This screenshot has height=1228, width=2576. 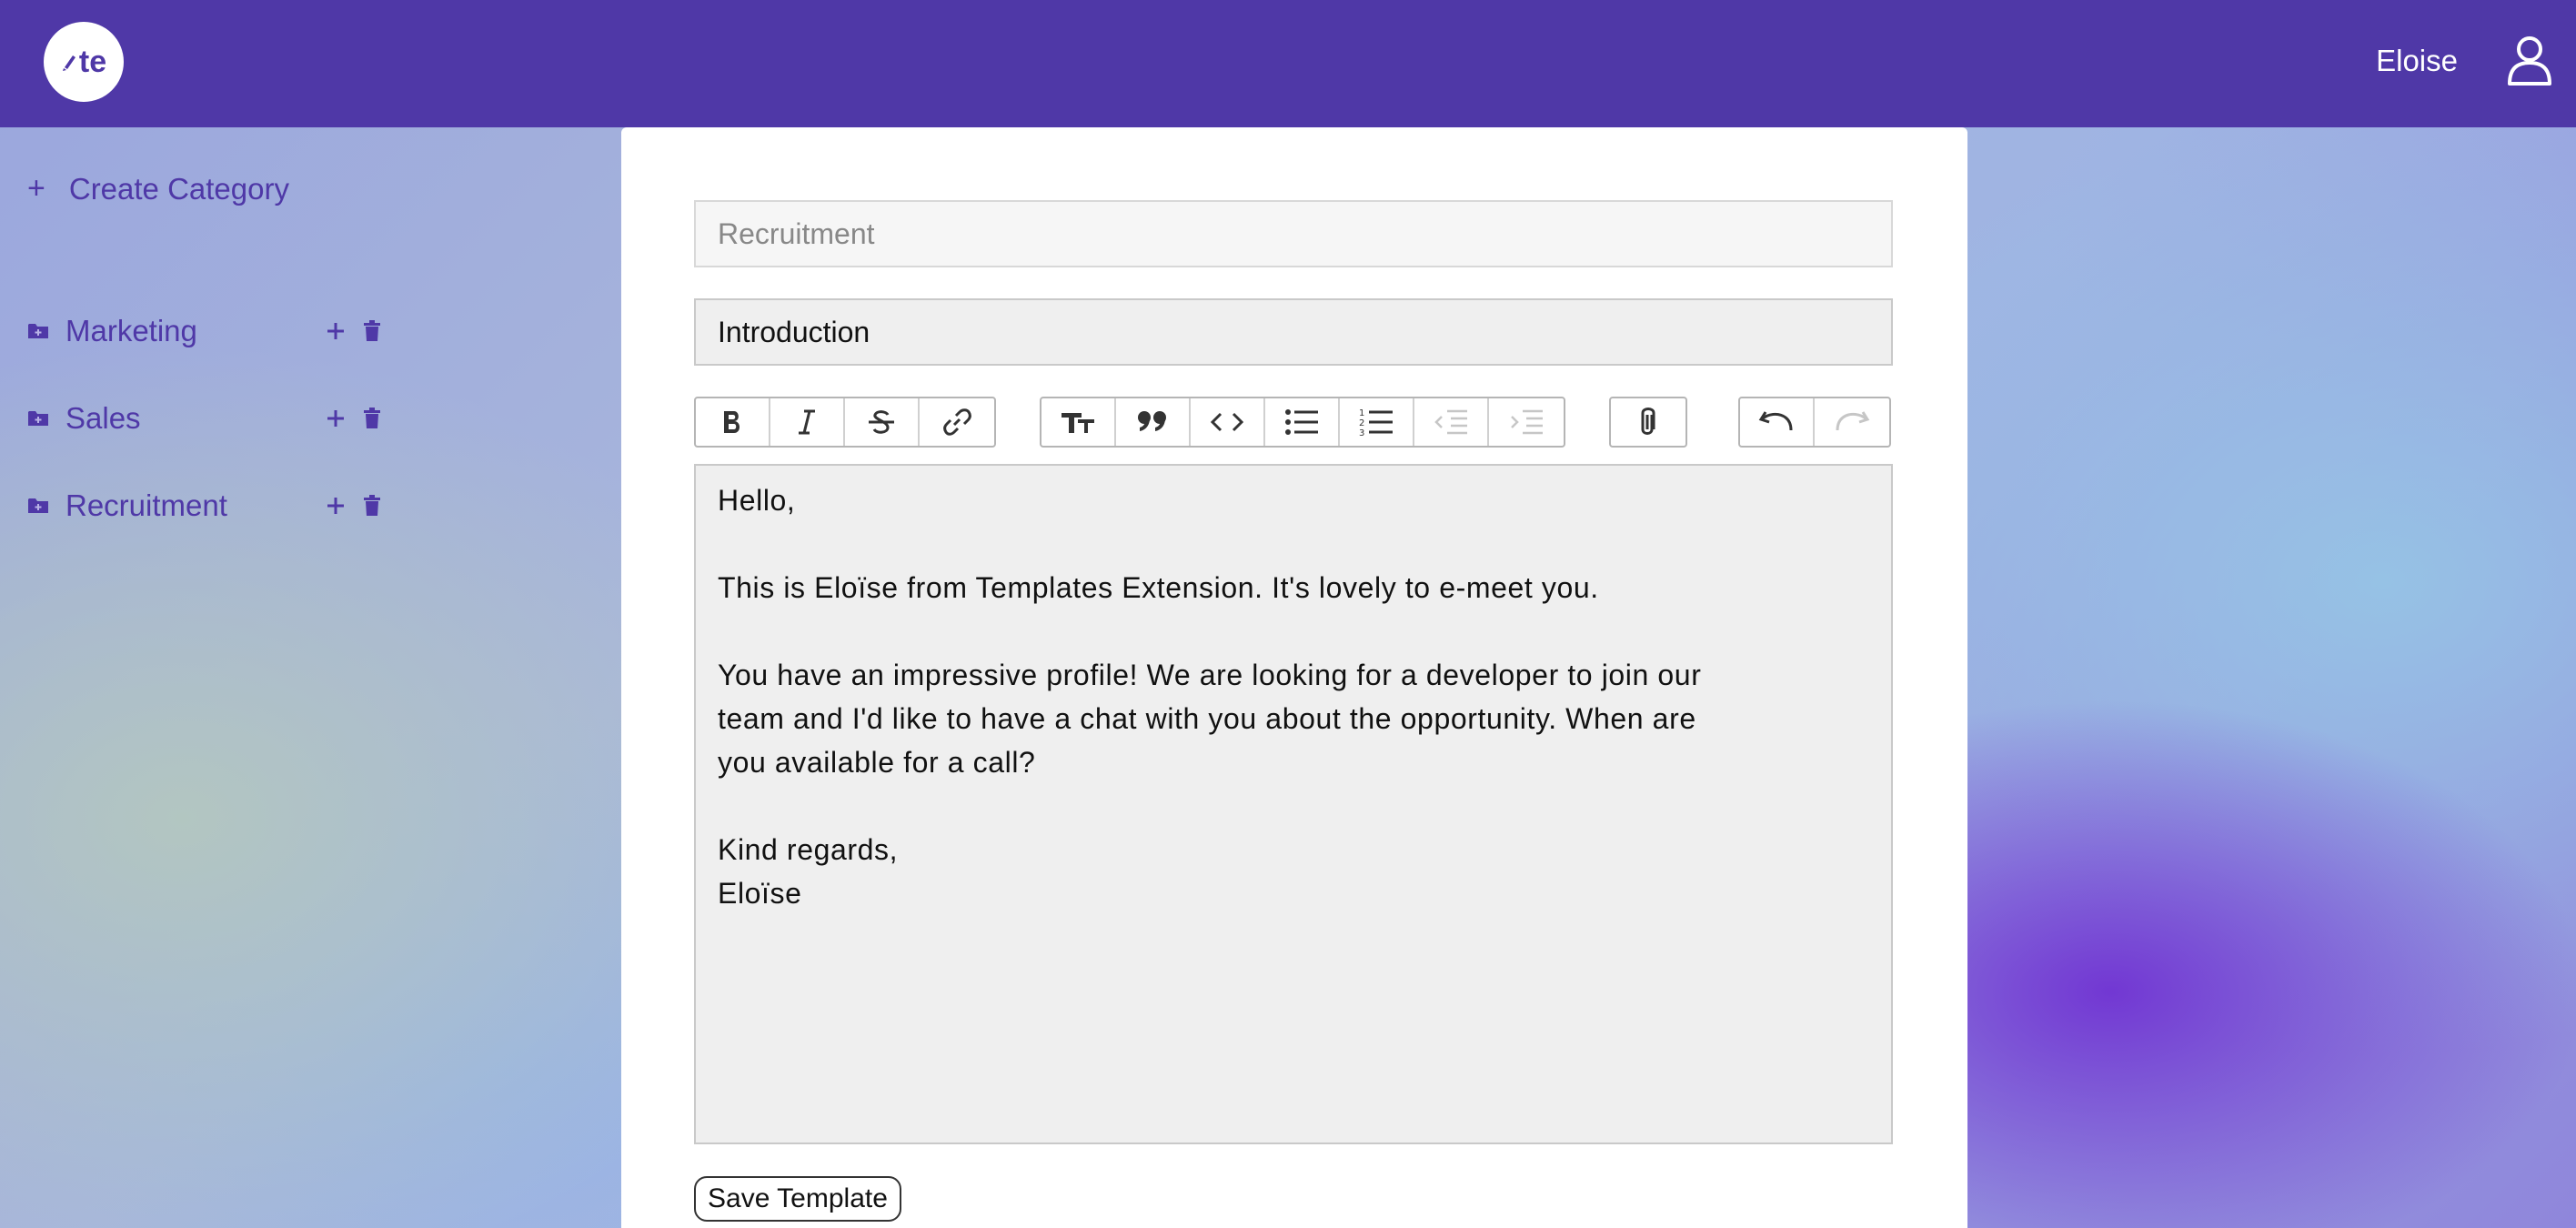 I want to click on attach-icon, so click(x=1648, y=422).